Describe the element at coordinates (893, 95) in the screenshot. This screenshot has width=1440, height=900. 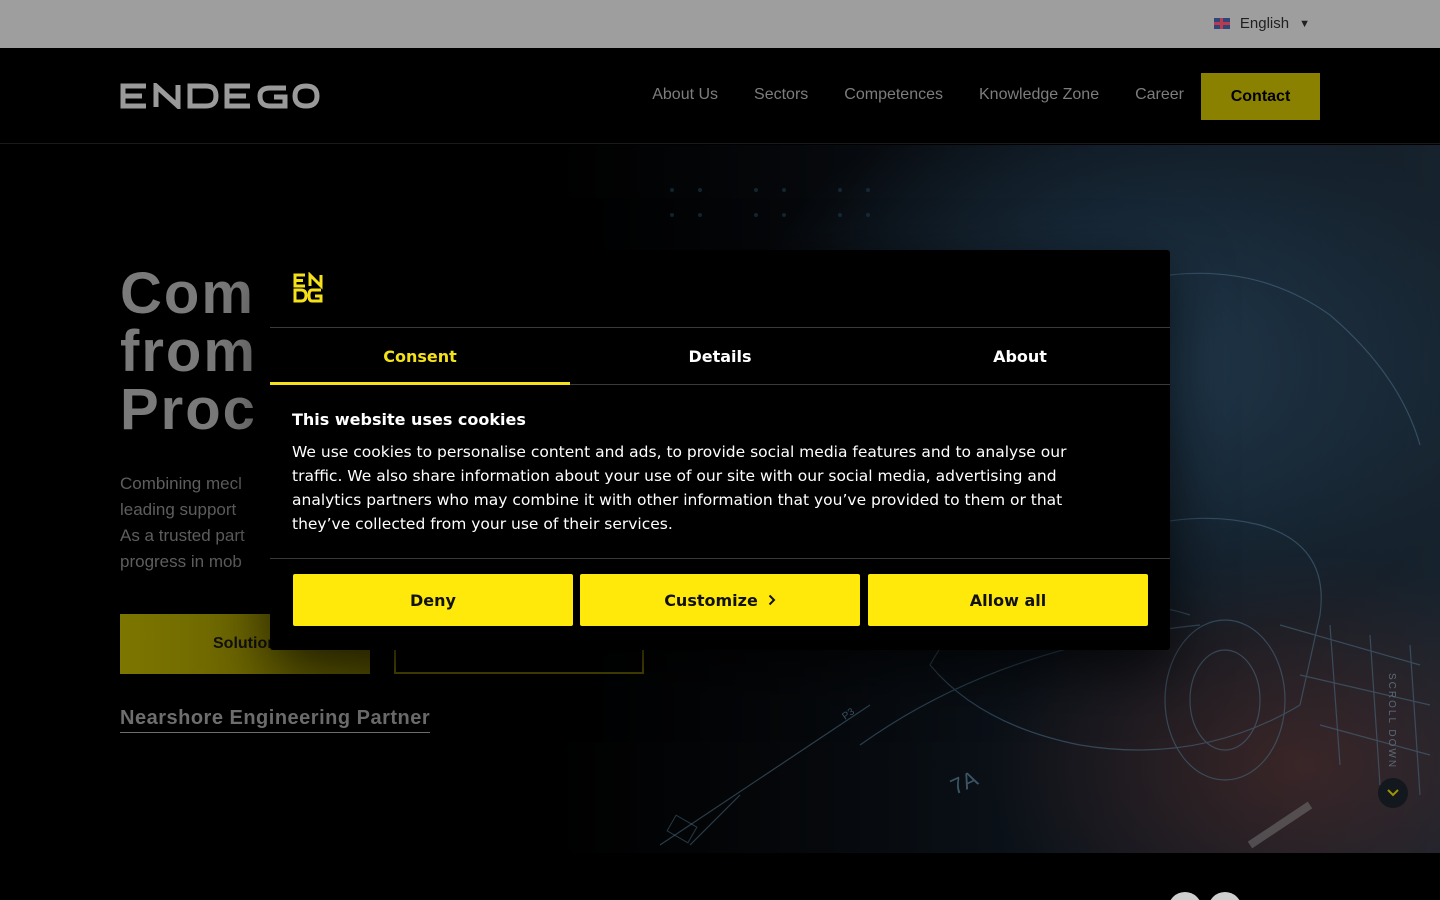
I see `nav-competences: Competences` at that location.